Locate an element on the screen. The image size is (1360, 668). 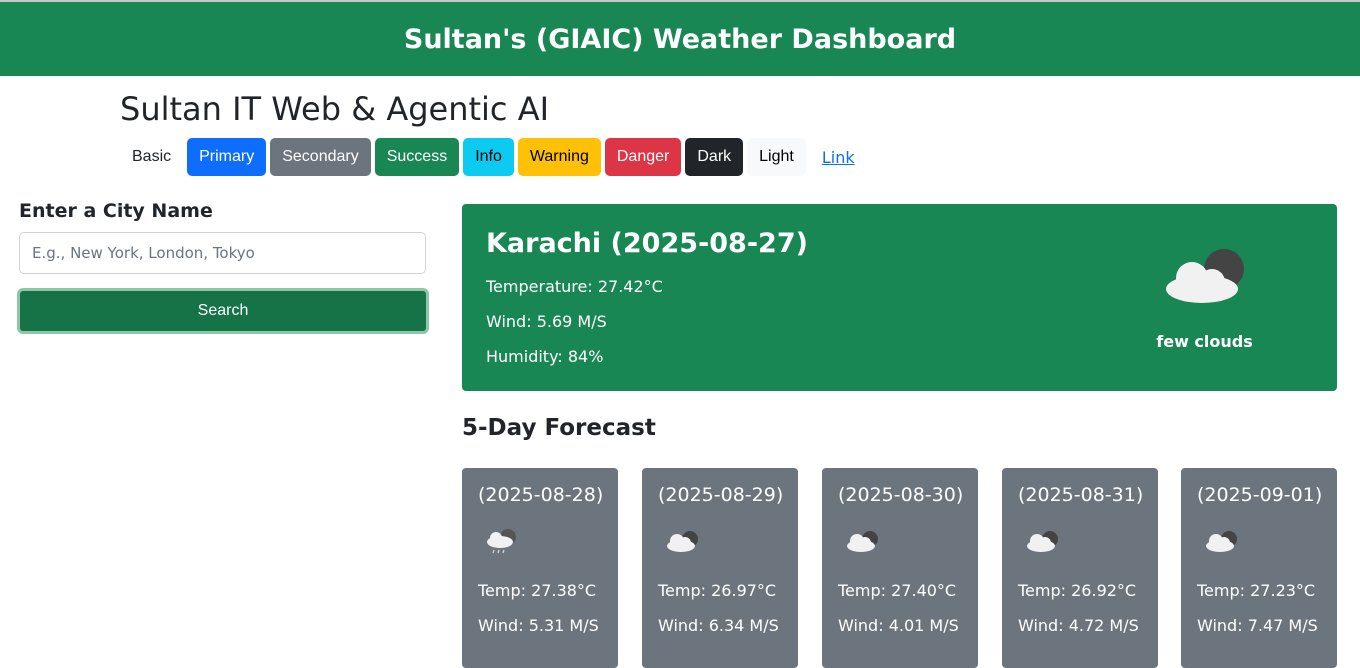
city-input-label: Enter a City Name is located at coordinates (116, 211).